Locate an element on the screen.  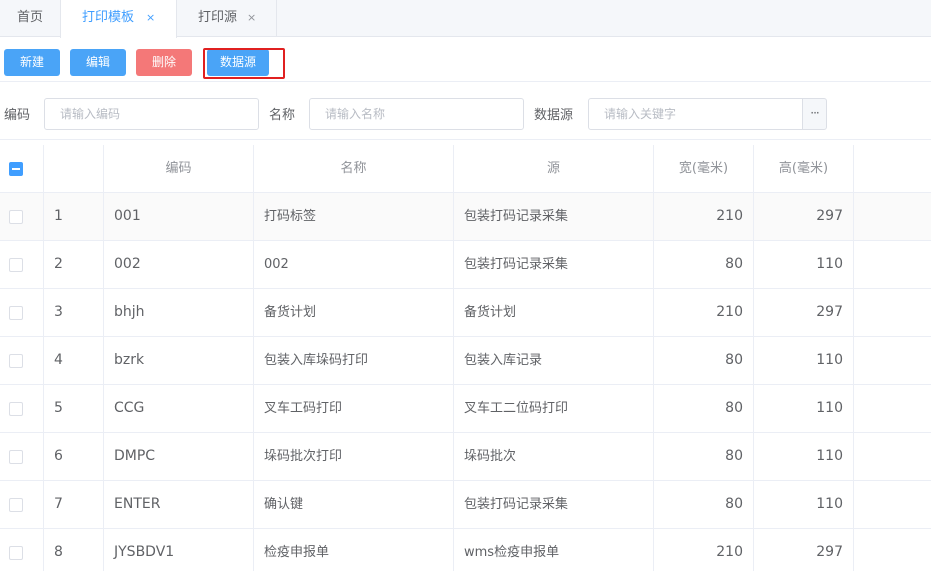
table-row: 2 002 002 包装打码记录采集 80 110 is located at coordinates (465, 265).